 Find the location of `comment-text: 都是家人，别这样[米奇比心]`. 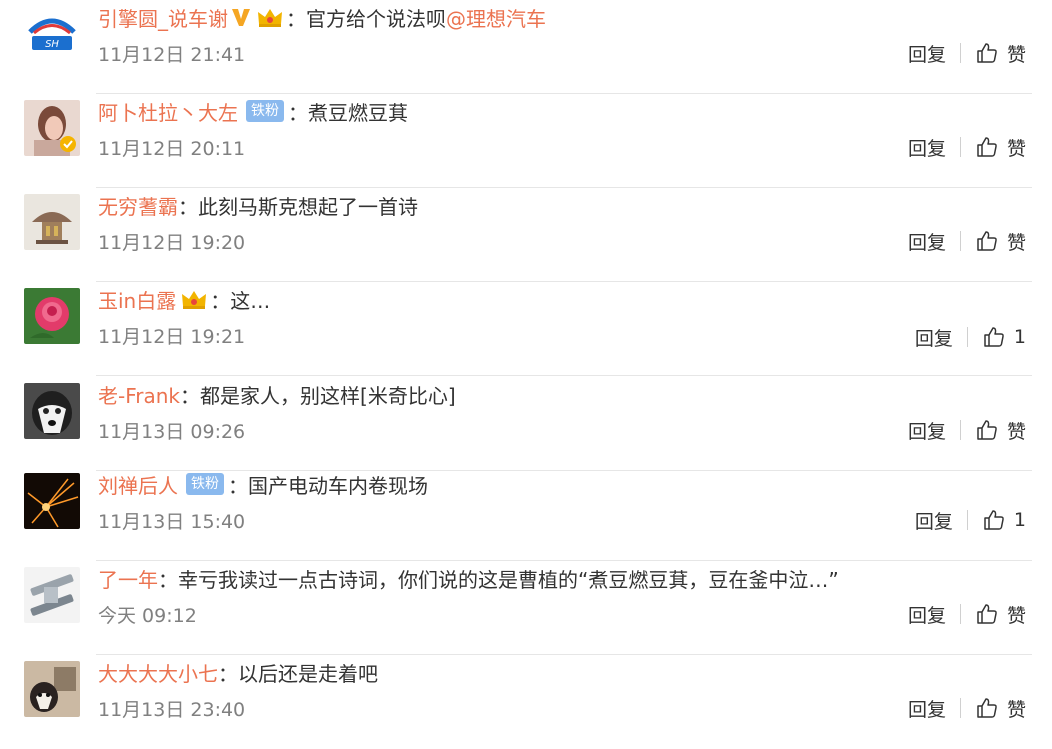

comment-text: 都是家人，别这样[米奇比心] is located at coordinates (328, 395).